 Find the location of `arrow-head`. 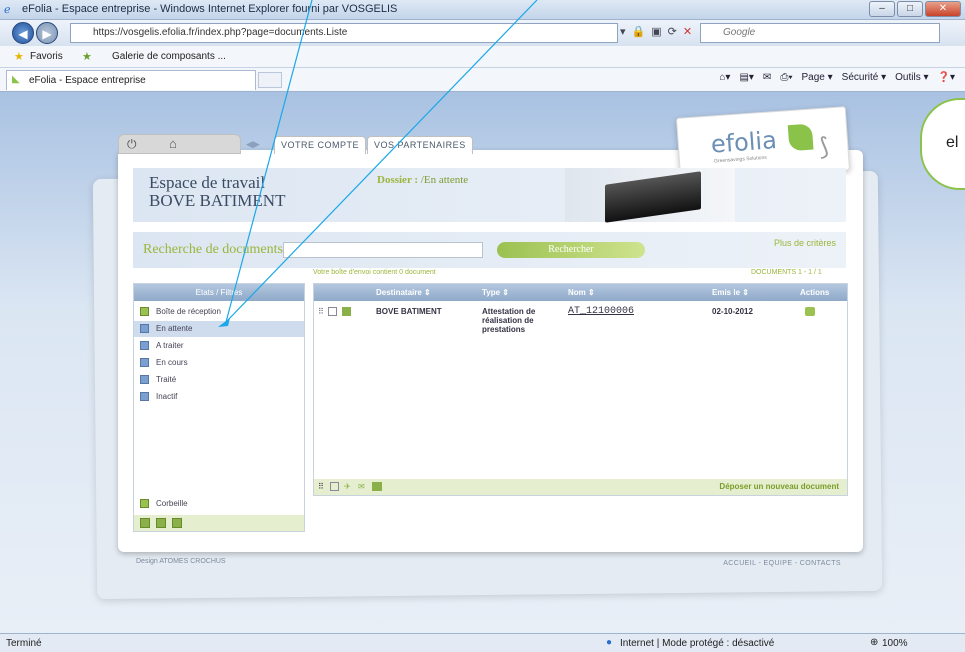

arrow-head is located at coordinates (224, 322).